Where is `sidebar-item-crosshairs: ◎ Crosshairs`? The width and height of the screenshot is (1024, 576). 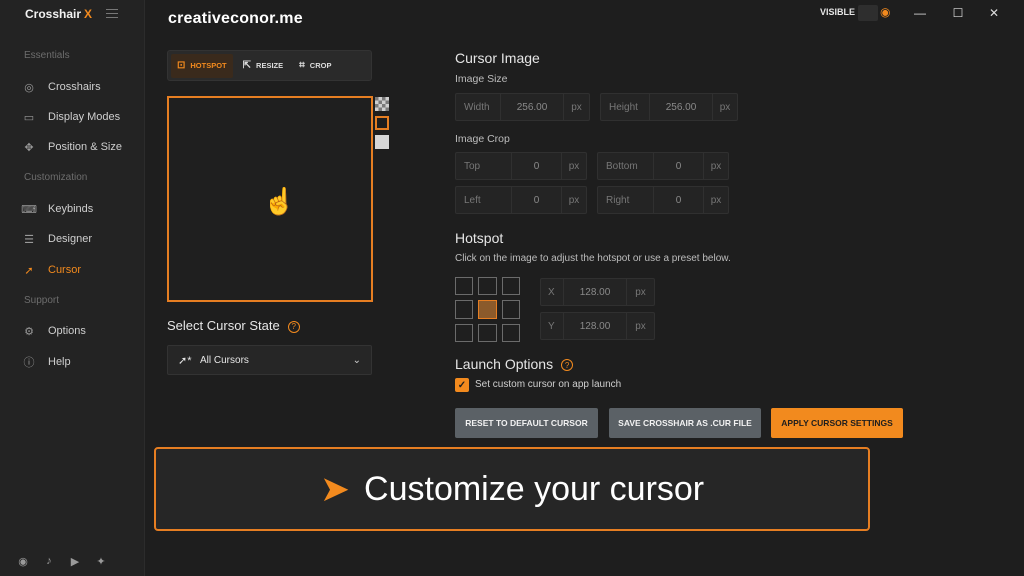 sidebar-item-crosshairs: ◎ Crosshairs is located at coordinates (61, 87).